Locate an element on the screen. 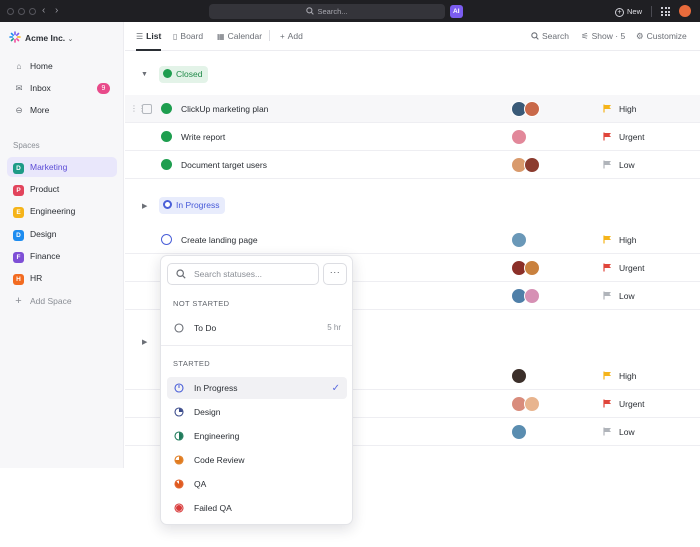  task-name: Create landing page is located at coordinates (219, 240).